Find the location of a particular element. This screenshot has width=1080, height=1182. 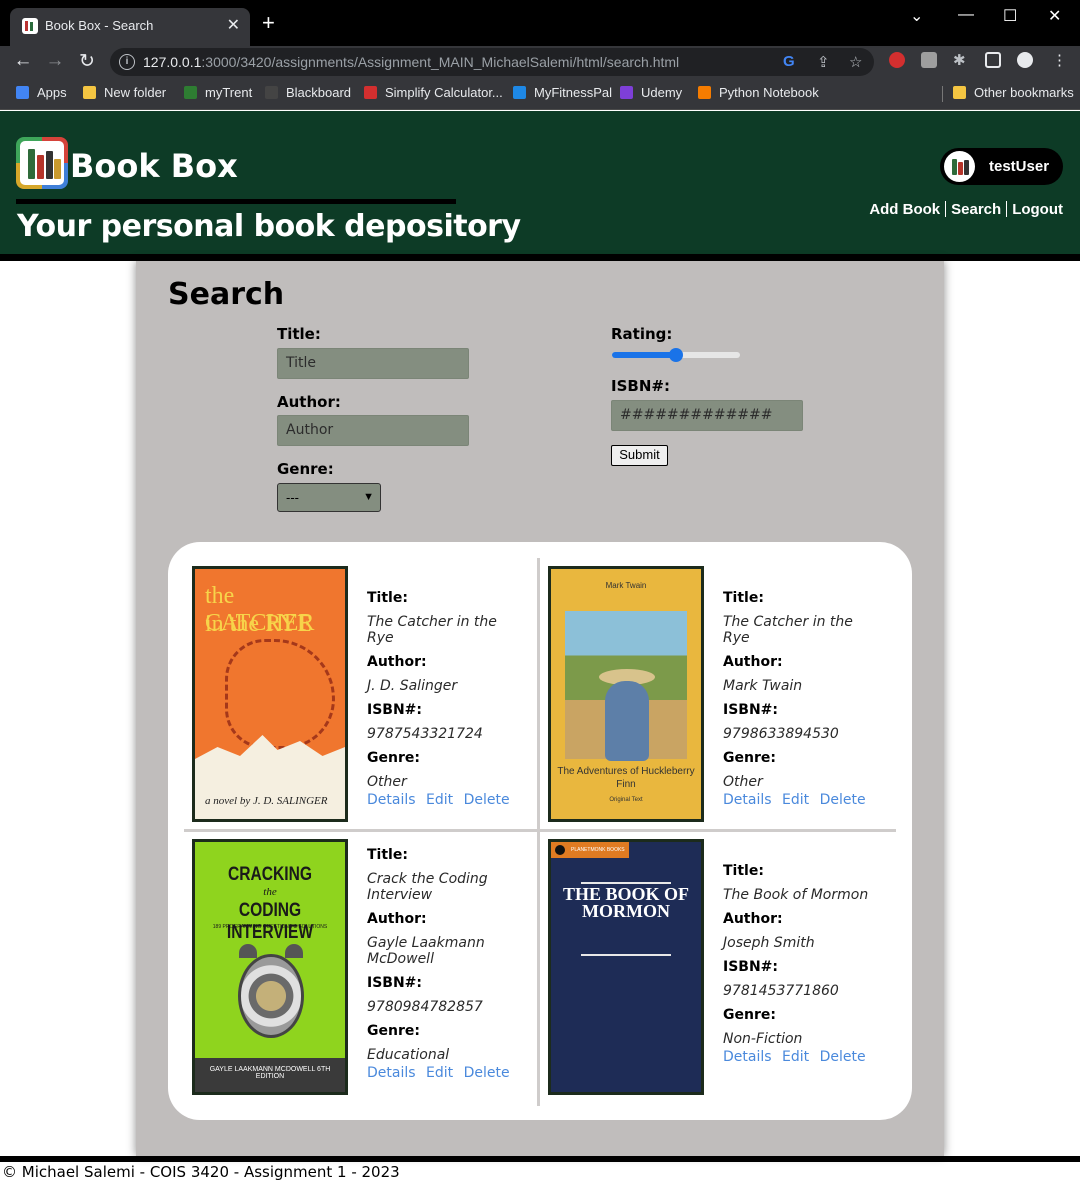

close-window-icon: ✕ is located at coordinates (1054, 16).